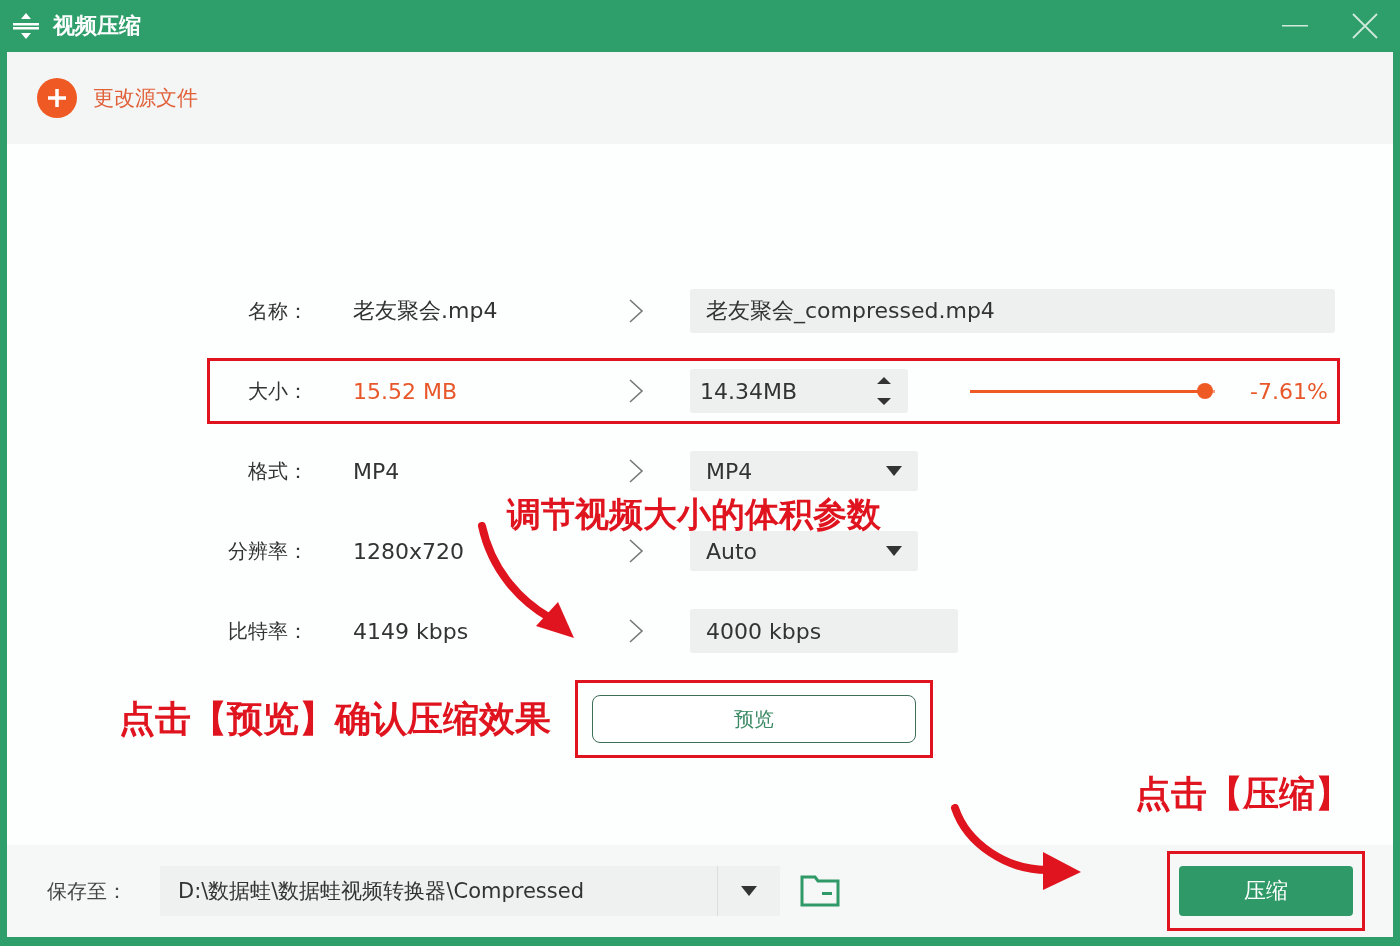 This screenshot has height=946, width=1400. I want to click on source-value: MP4, so click(376, 471).